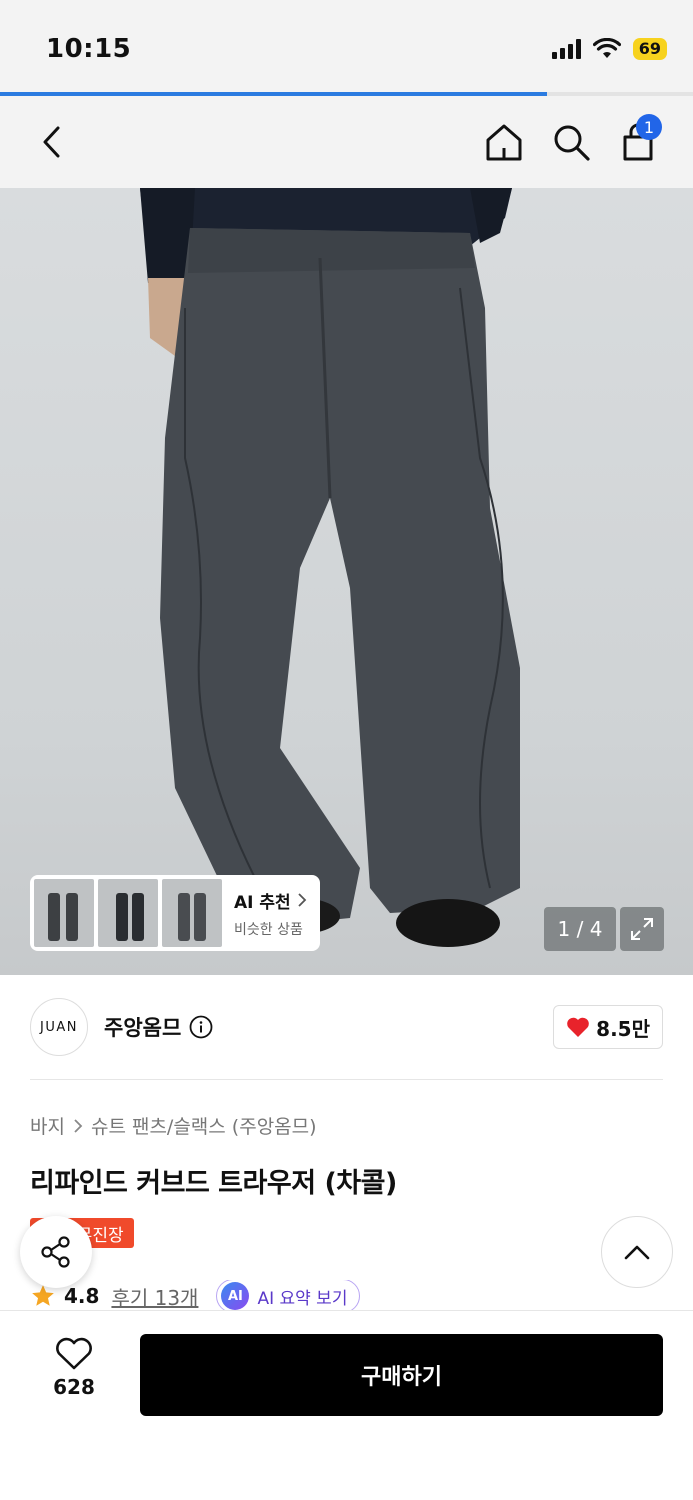  Describe the element at coordinates (580, 929) in the screenshot. I see `image-counter: 1 / 4` at that location.